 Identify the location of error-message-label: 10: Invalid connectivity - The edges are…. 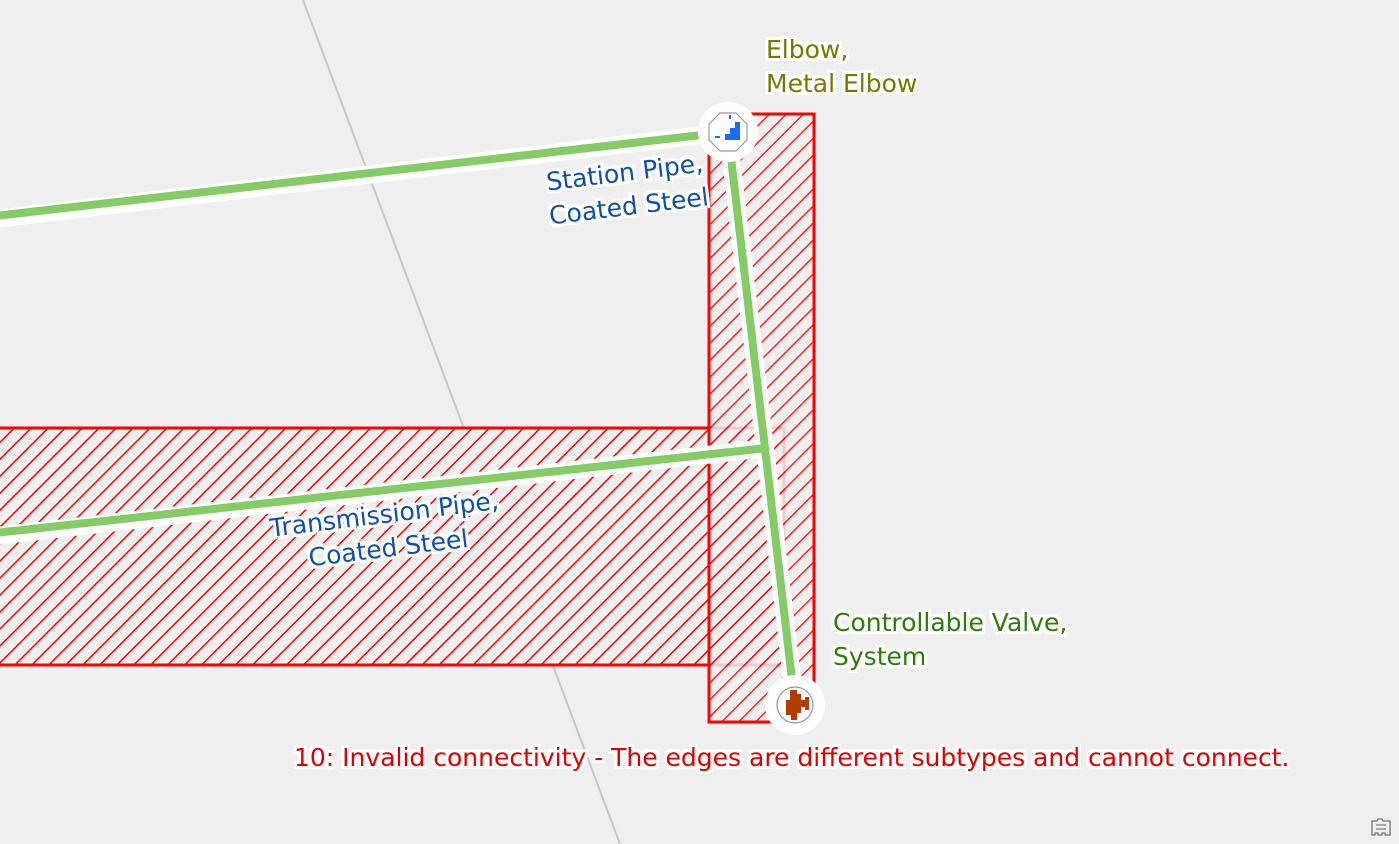
(792, 757).